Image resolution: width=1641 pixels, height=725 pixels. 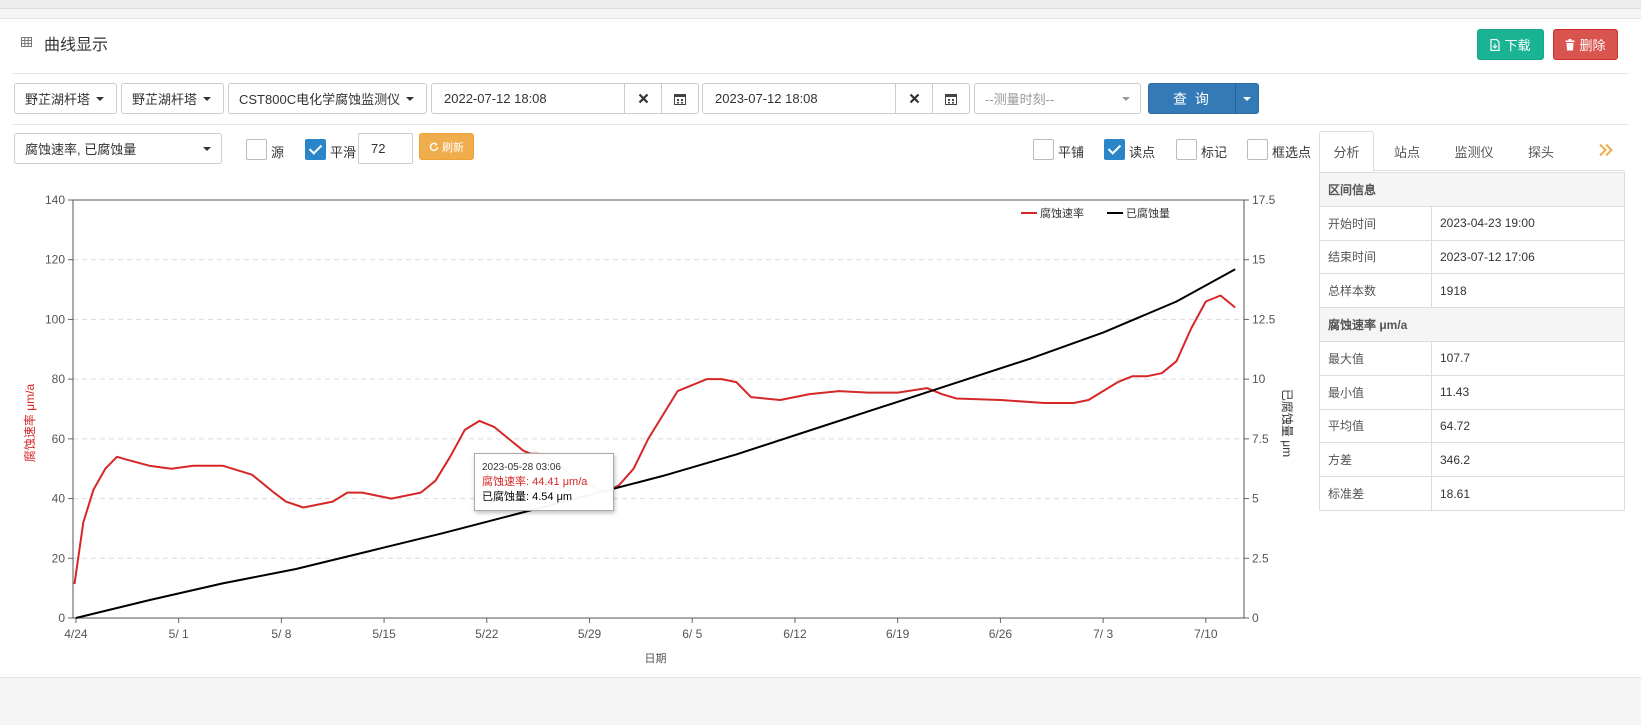 I want to click on download-label: 下载, so click(x=1517, y=45).